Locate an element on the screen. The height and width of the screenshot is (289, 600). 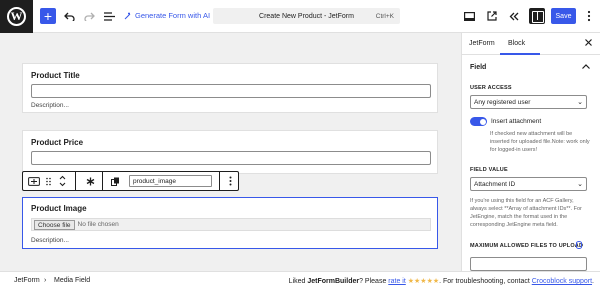
file-input: Choose file No file chosen is located at coordinates (231, 224).